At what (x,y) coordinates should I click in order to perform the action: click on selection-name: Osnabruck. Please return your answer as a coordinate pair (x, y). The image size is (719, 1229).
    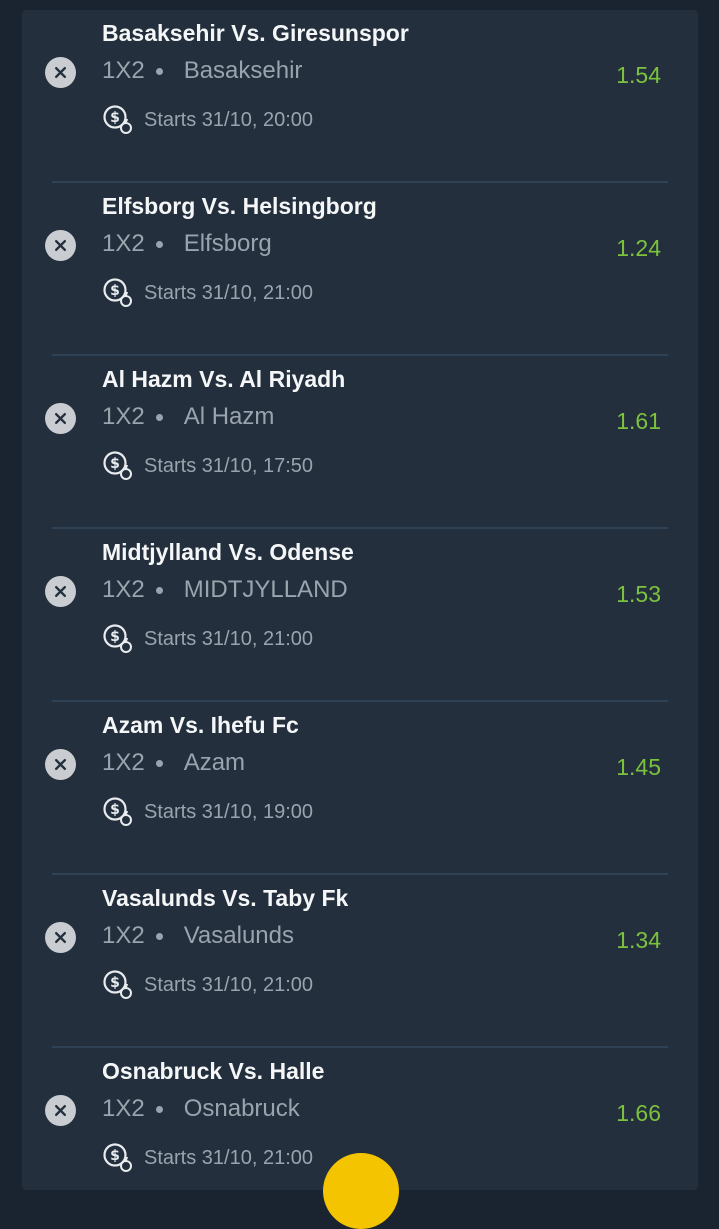
    Looking at the image, I should click on (241, 1108).